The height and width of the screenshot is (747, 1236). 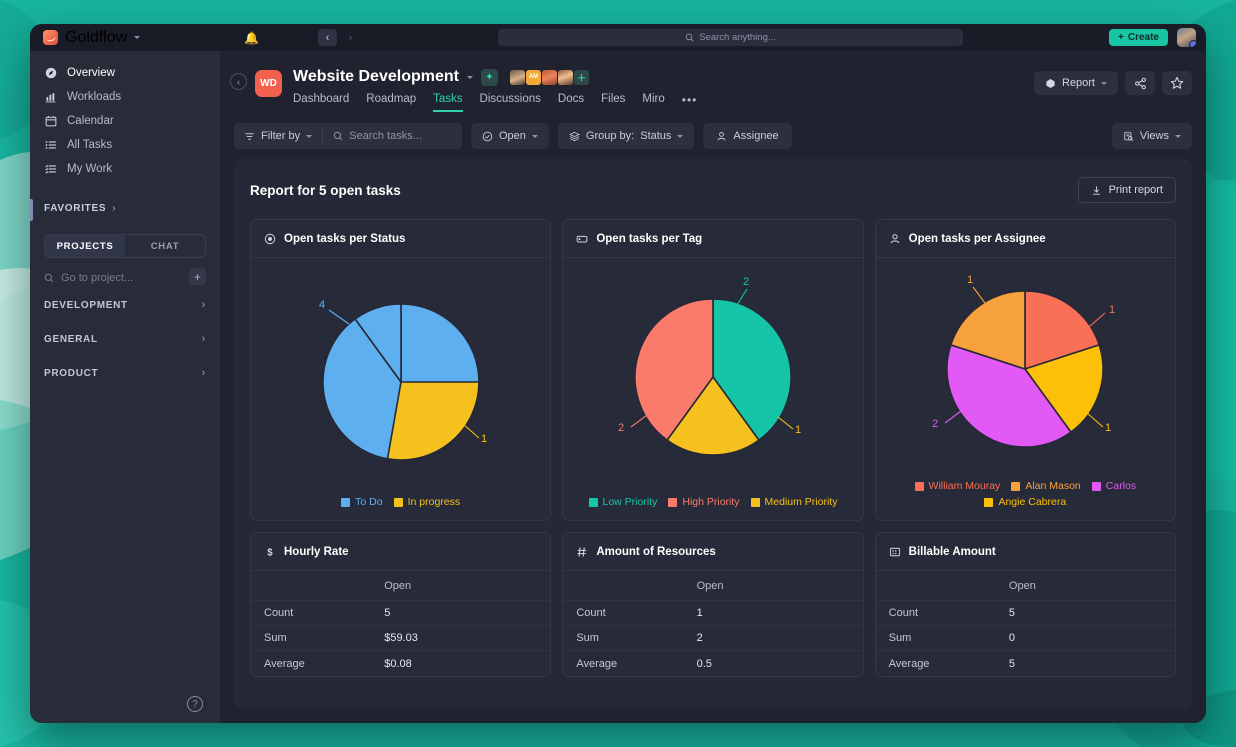 What do you see at coordinates (1075, 83) in the screenshot?
I see `report-button: Report` at bounding box center [1075, 83].